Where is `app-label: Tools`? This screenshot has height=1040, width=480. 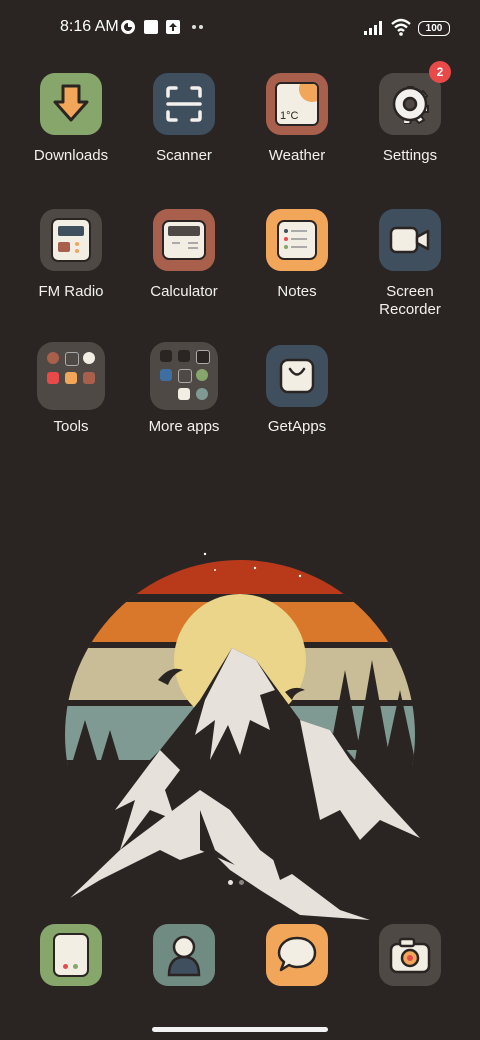 app-label: Tools is located at coordinates (71, 426).